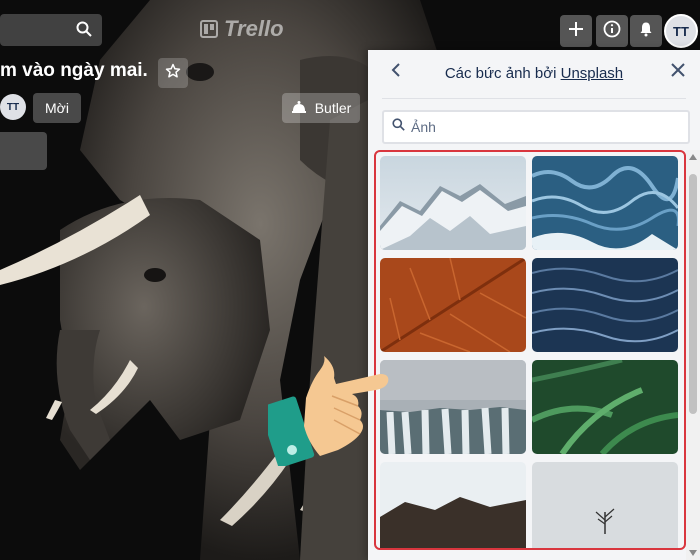  What do you see at coordinates (541, 127) in the screenshot?
I see `photo-search-input` at bounding box center [541, 127].